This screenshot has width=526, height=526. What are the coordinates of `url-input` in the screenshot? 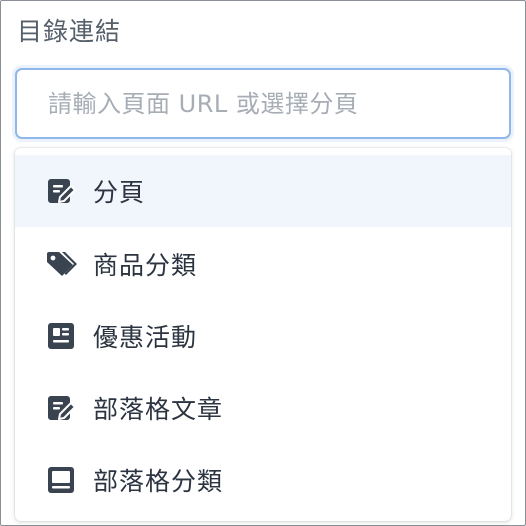 It's located at (263, 103).